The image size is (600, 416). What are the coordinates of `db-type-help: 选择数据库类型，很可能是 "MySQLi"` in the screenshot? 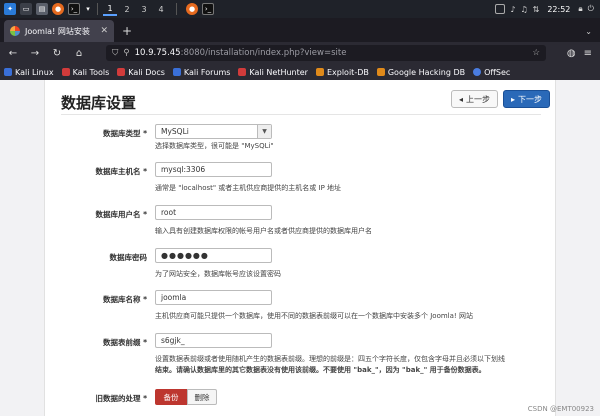 It's located at (214, 146).